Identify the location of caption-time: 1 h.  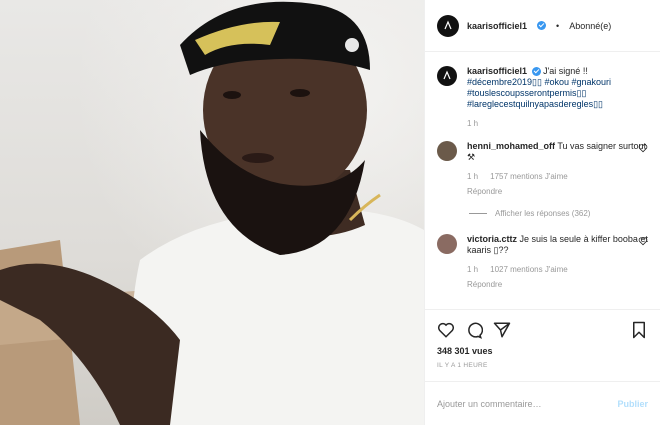
(472, 123).